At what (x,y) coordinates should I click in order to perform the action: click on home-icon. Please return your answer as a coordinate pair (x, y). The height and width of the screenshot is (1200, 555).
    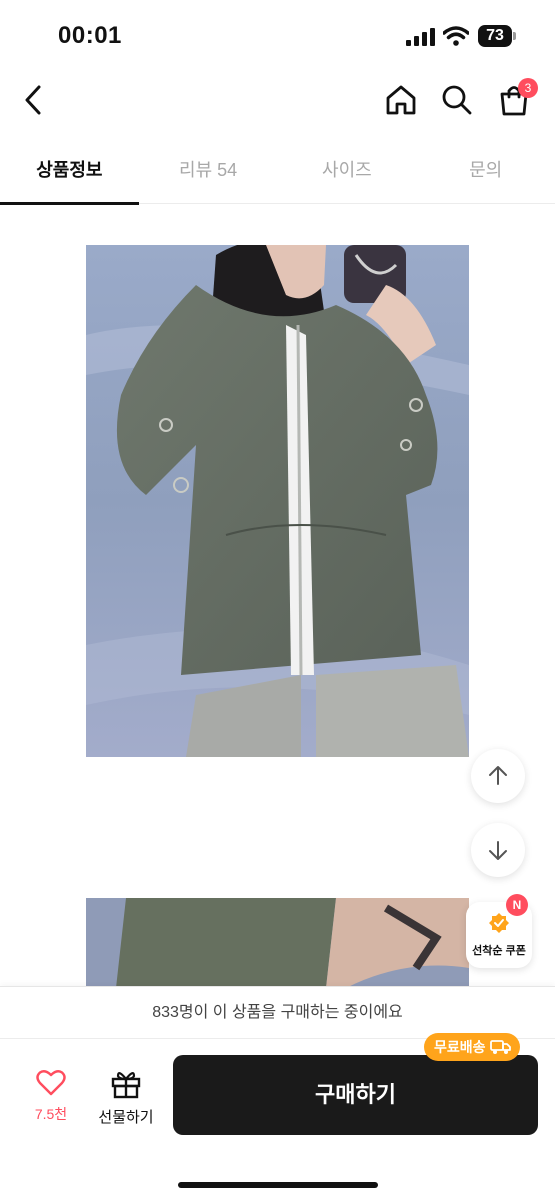
    Looking at the image, I should click on (401, 100).